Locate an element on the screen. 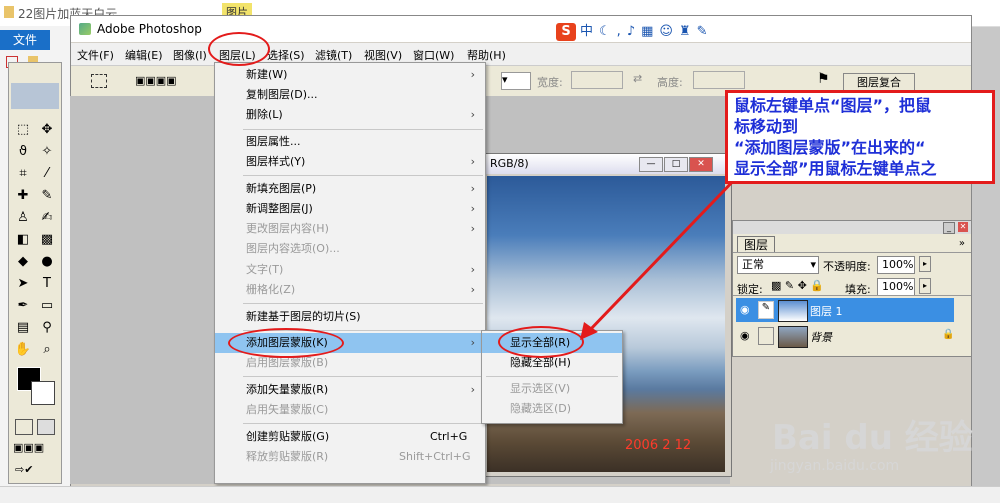 The image size is (1000, 503). menu-item-new-layer-based-slice: 新建基于图层的切片(S) is located at coordinates (350, 317).